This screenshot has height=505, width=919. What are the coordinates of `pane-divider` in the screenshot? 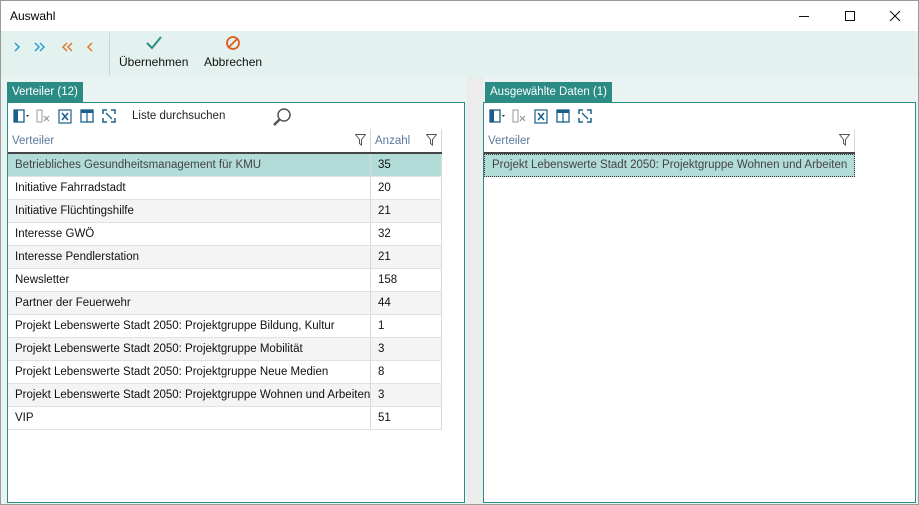 It's located at (475, 290).